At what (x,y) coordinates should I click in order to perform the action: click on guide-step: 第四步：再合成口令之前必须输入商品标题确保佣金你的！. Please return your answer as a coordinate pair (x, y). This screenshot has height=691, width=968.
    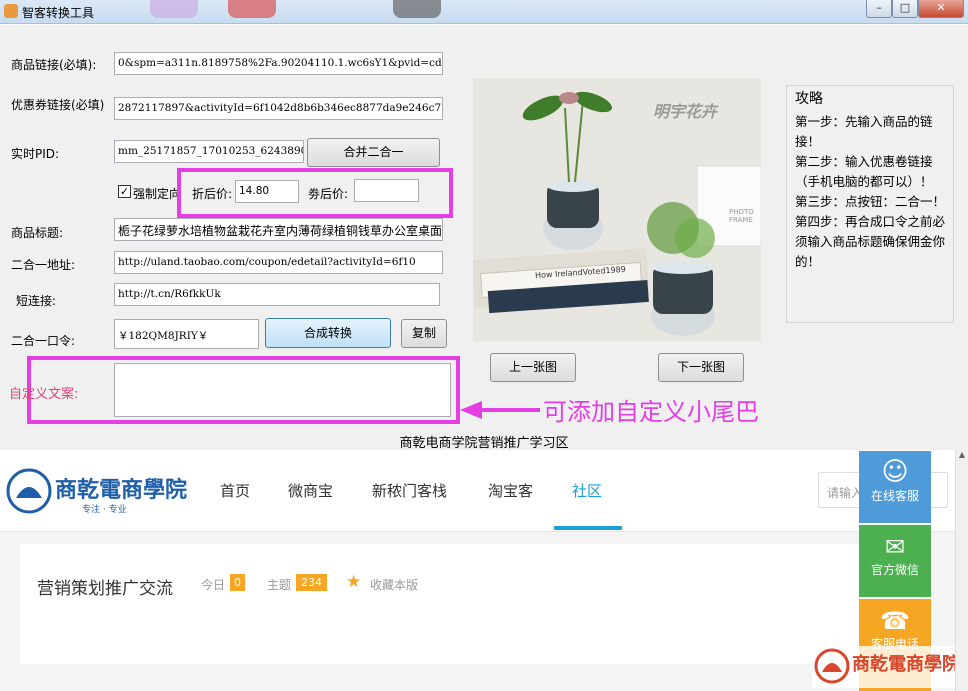
    Looking at the image, I should click on (870, 241).